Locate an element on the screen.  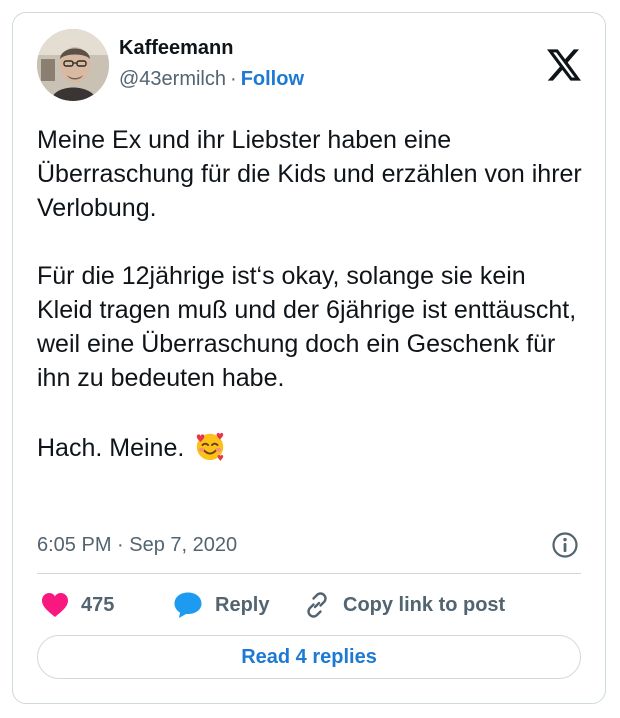
tweet-meta: 6:05 PM · Sep 7, 2020 is located at coordinates (309, 545).